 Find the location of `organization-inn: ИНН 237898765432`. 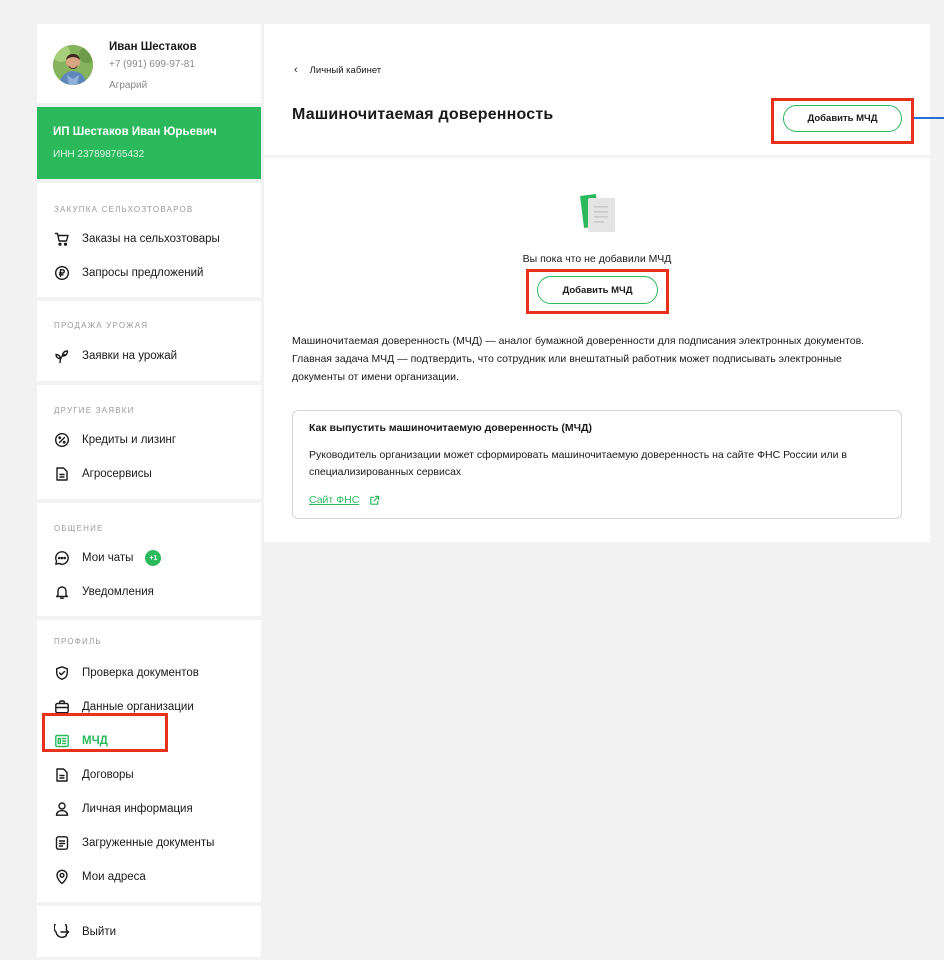

organization-inn: ИНН 237898765432 is located at coordinates (99, 154).